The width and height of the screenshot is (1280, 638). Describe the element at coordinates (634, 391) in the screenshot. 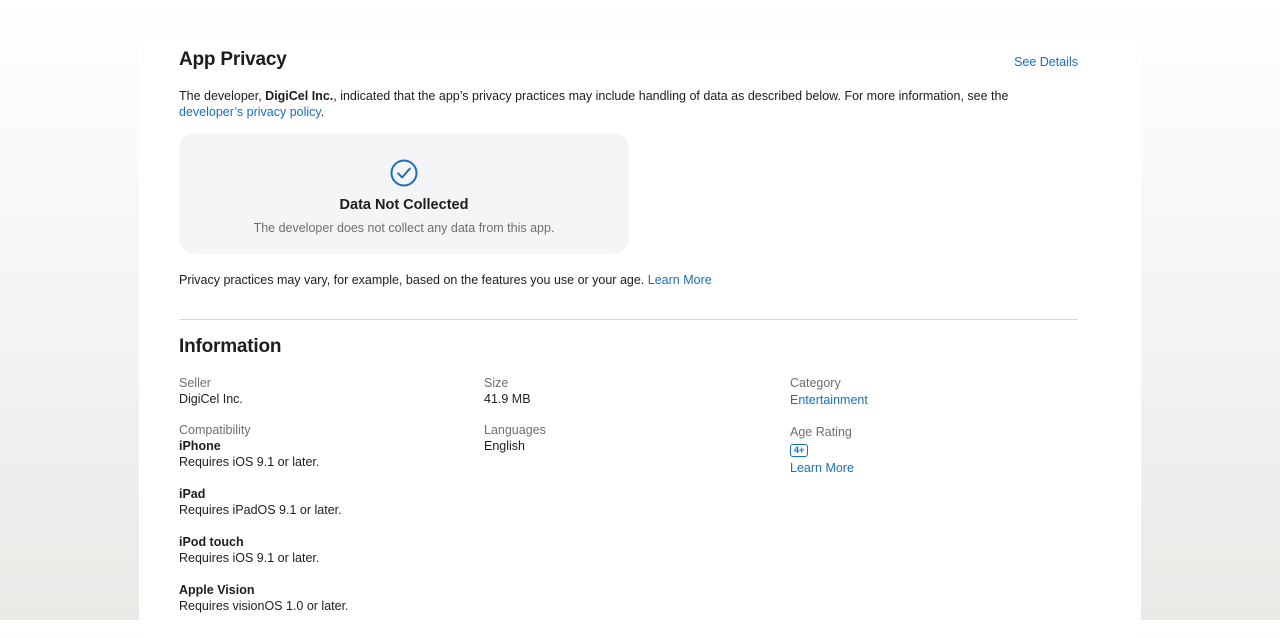

I see `size-info: Size 41.9 MB` at that location.